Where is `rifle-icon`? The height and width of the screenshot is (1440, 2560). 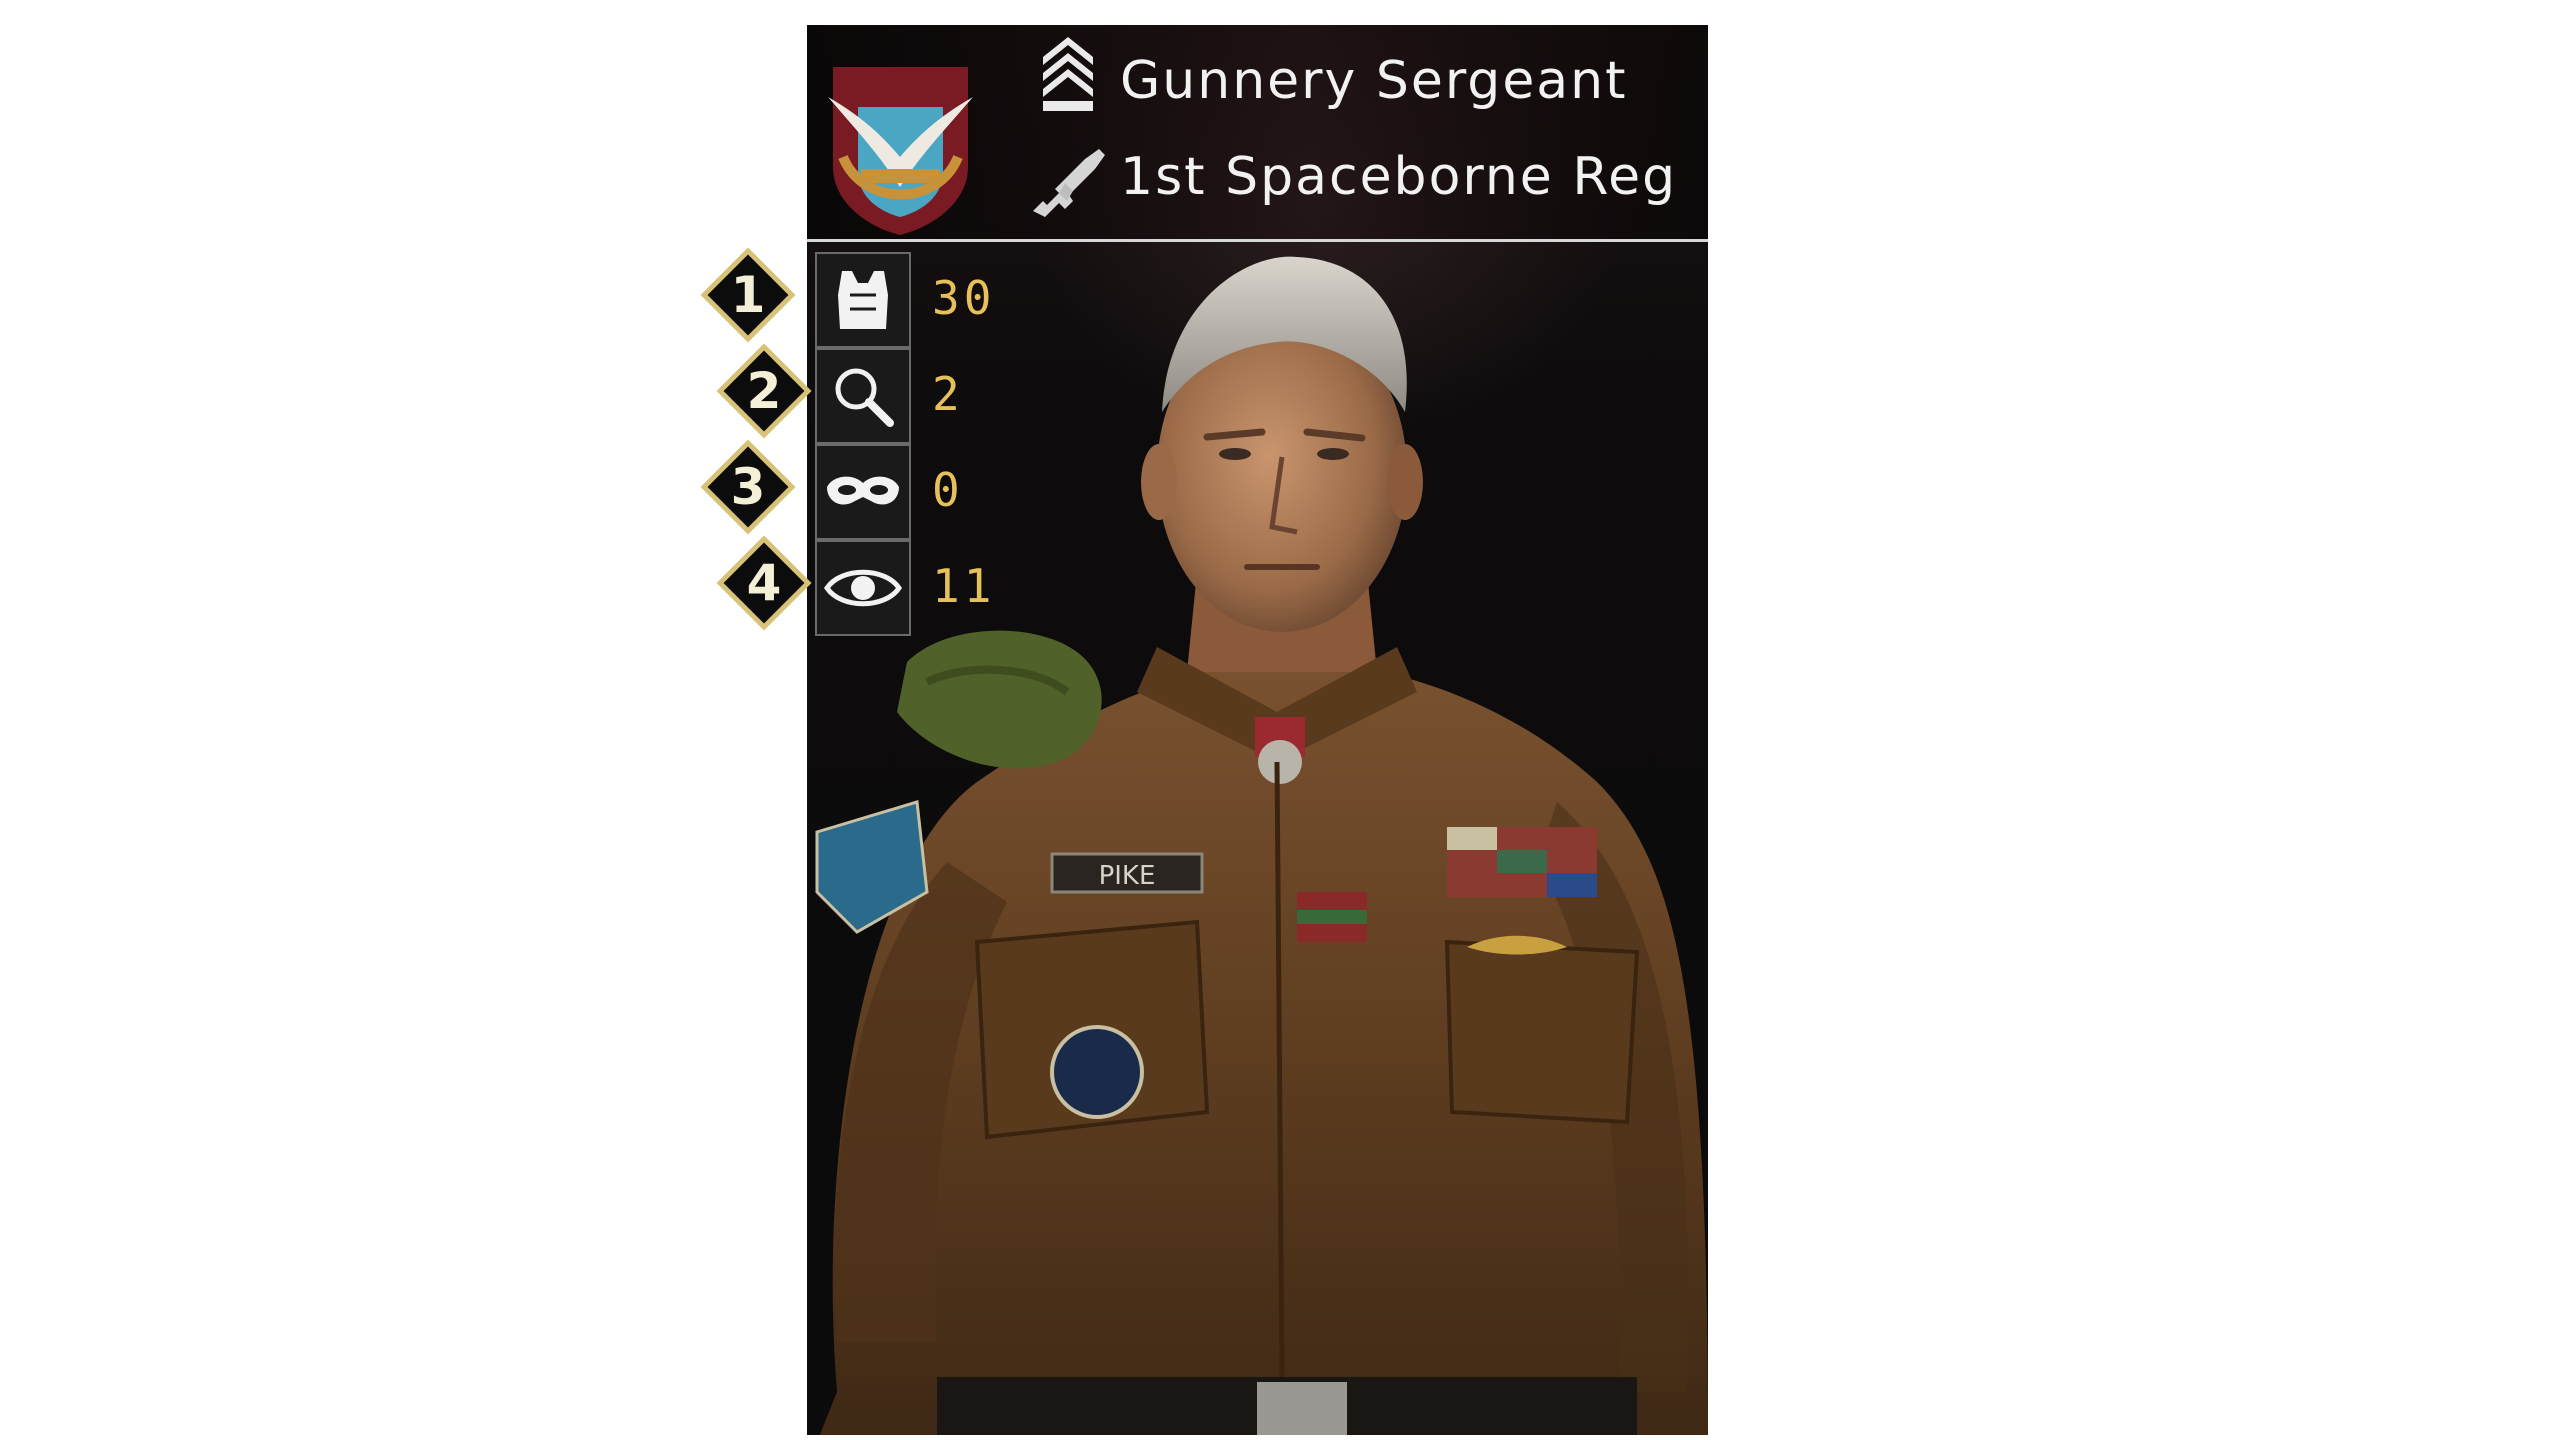
rifle-icon is located at coordinates (1069, 183).